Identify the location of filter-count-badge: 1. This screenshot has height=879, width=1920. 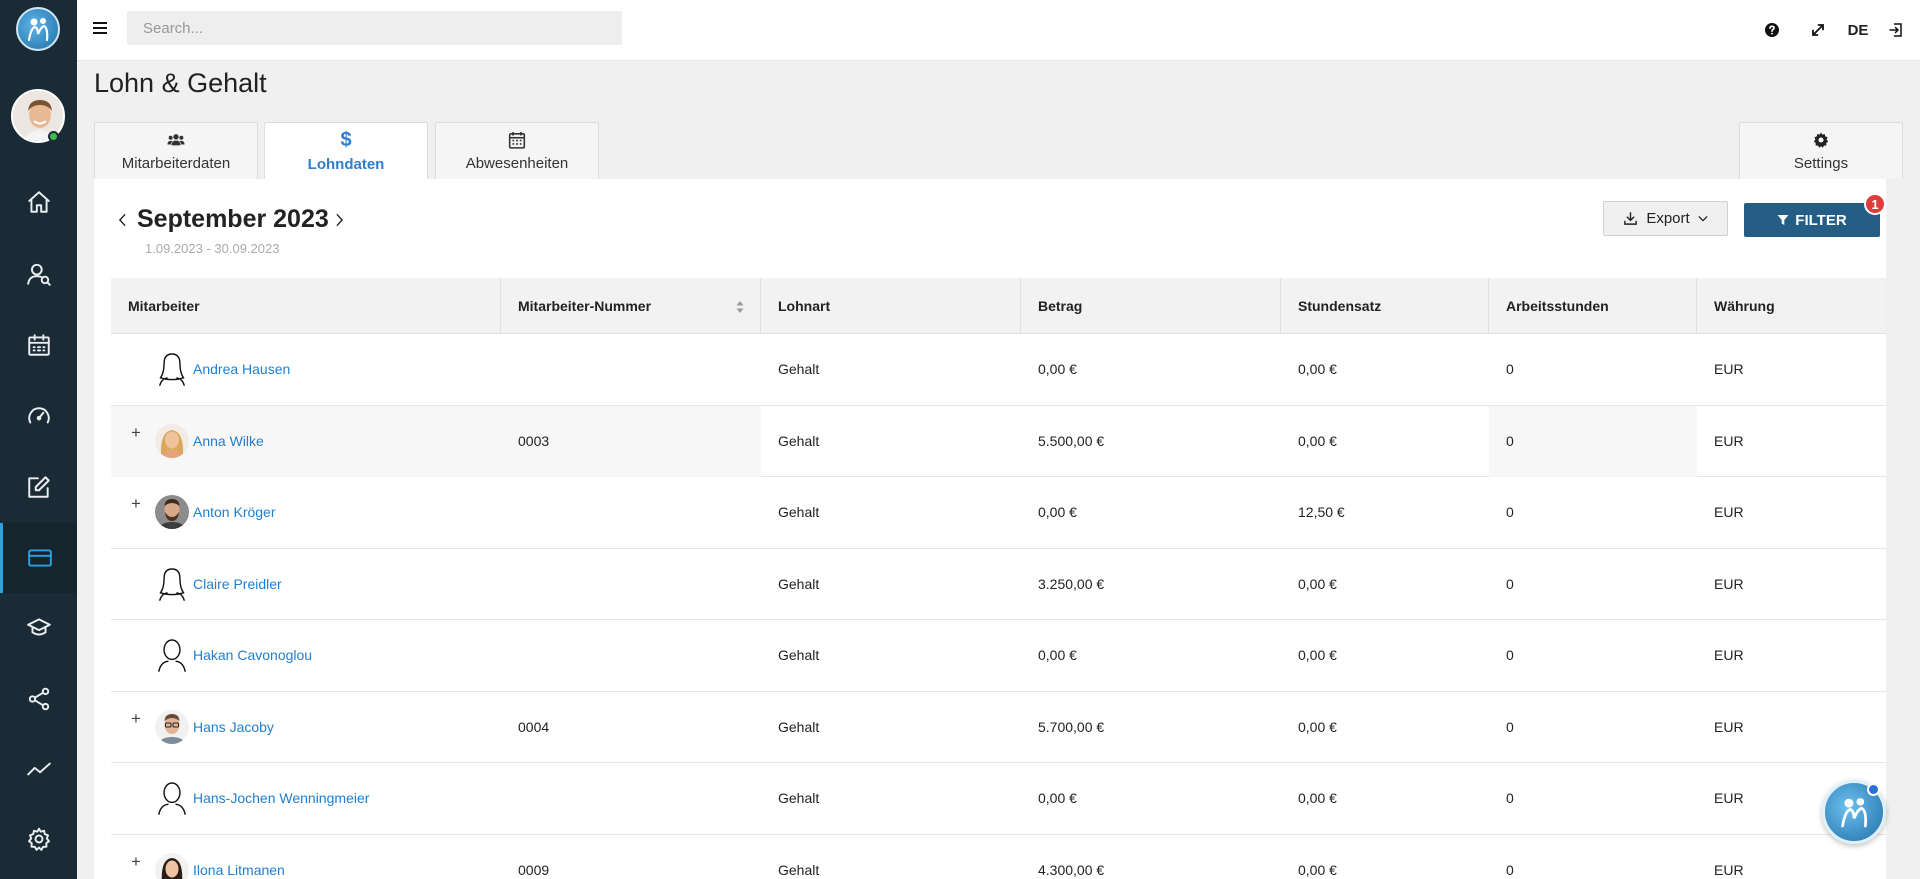
(1875, 204).